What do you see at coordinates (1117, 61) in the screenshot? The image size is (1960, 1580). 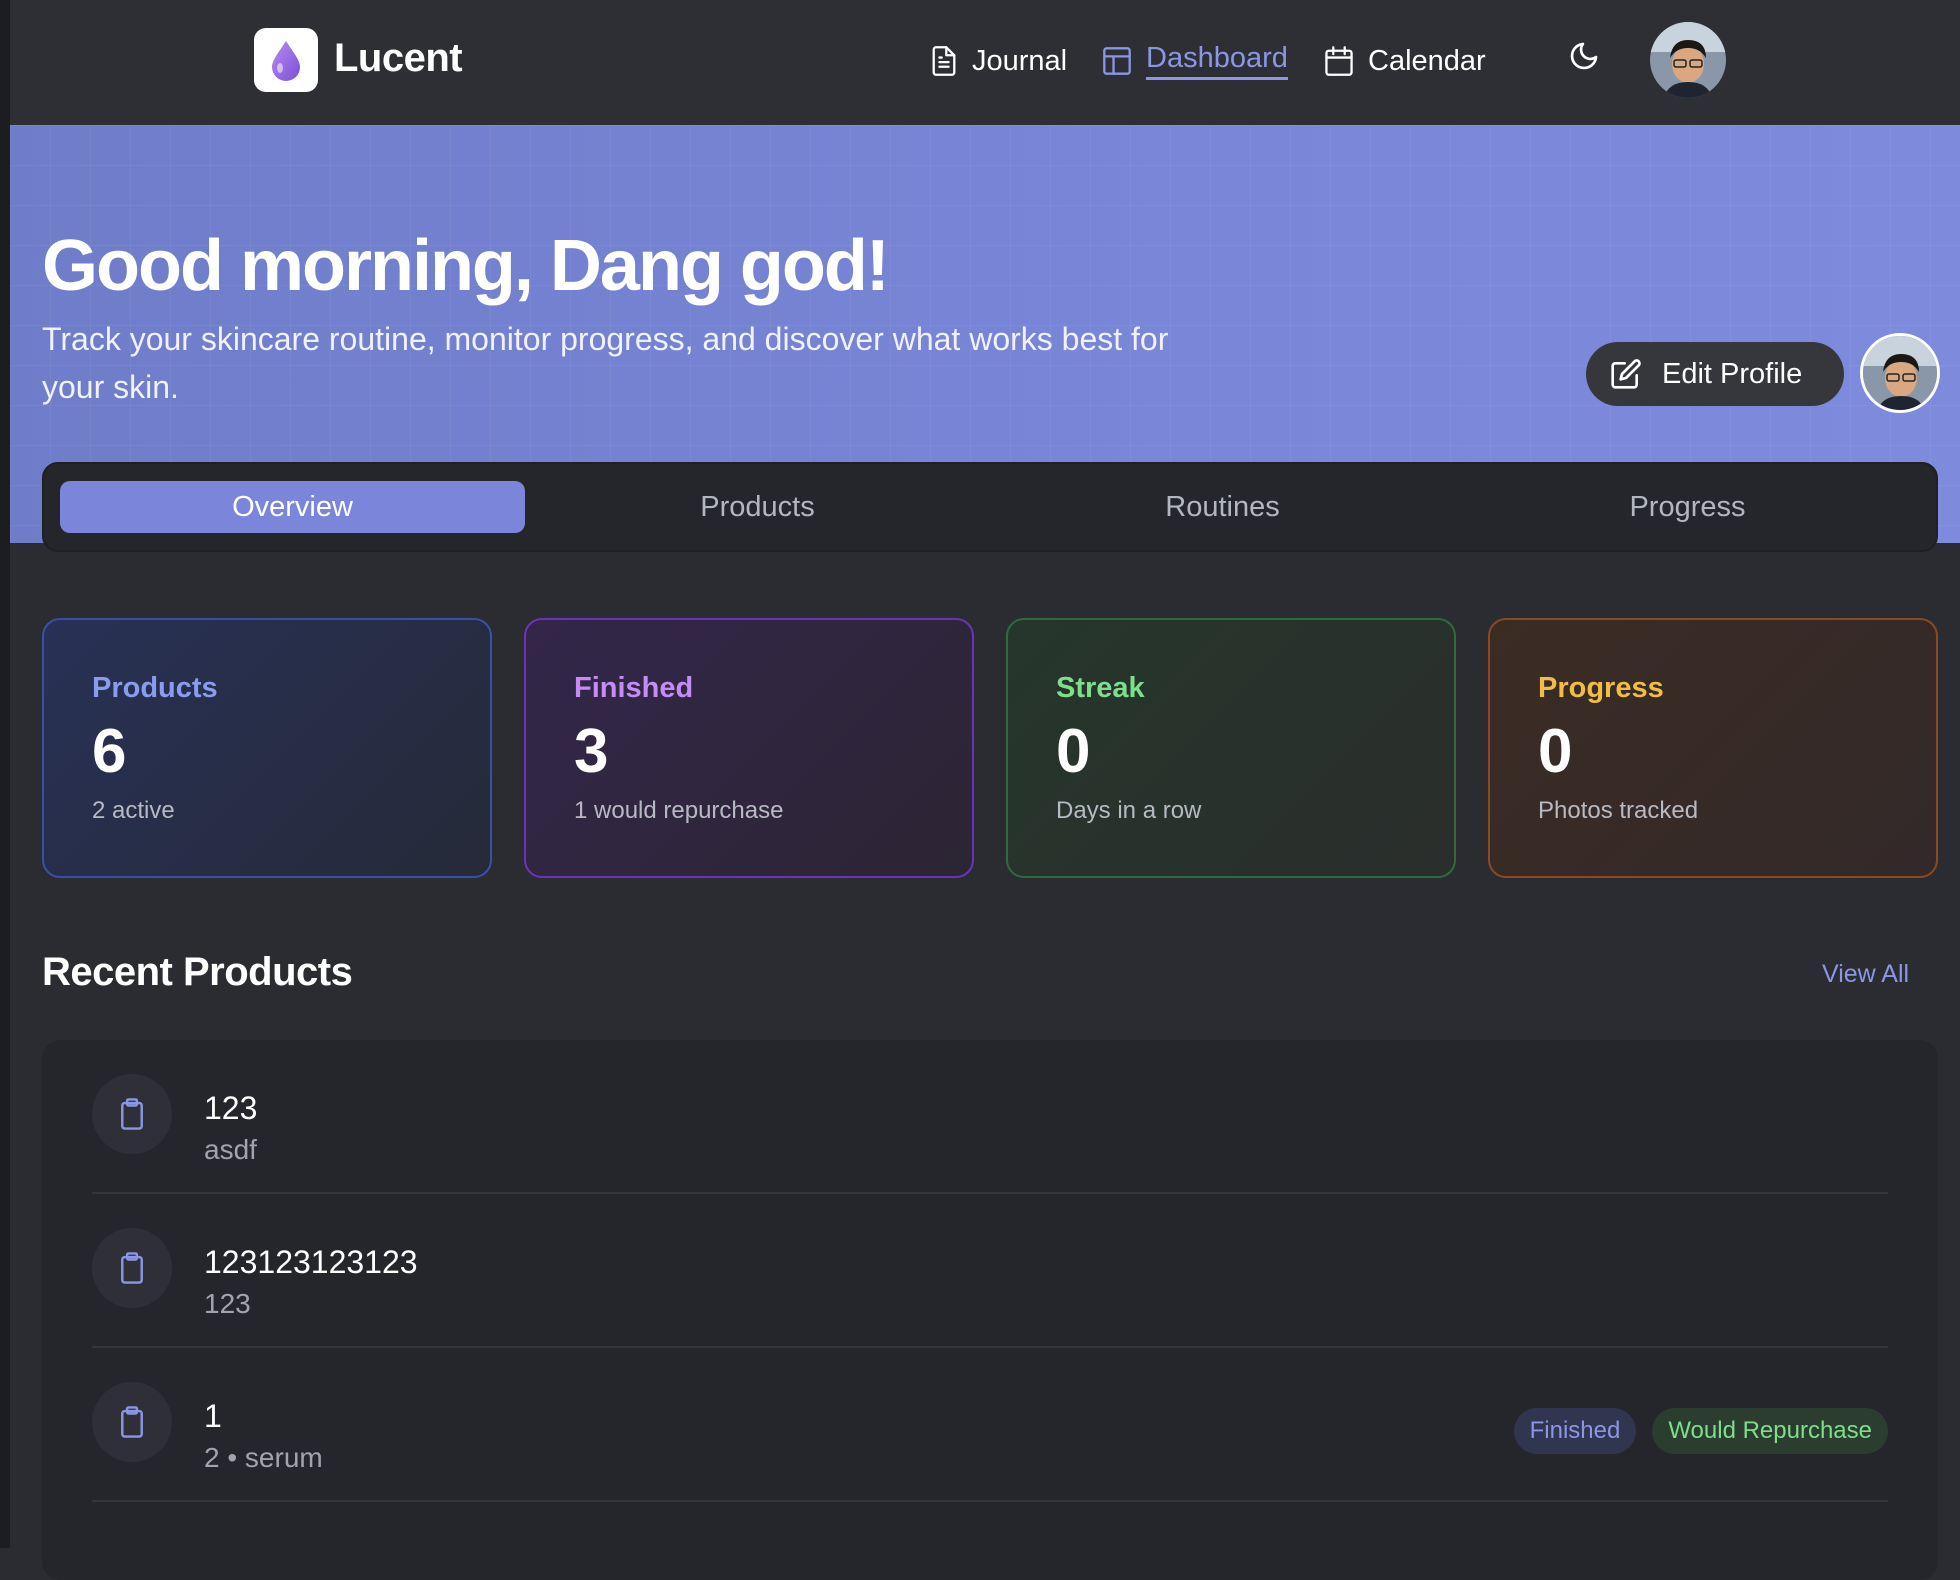 I see `layout-icon` at bounding box center [1117, 61].